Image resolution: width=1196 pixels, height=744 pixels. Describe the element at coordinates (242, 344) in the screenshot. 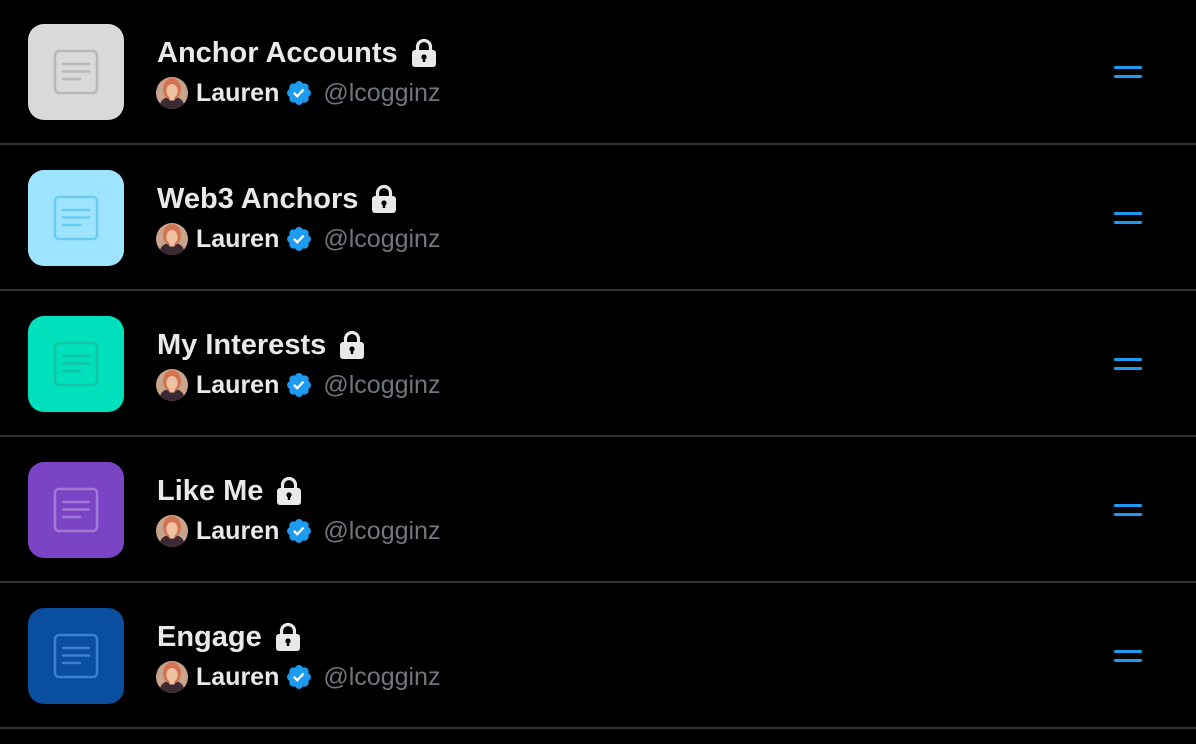

I see `list-title: My Interests` at that location.